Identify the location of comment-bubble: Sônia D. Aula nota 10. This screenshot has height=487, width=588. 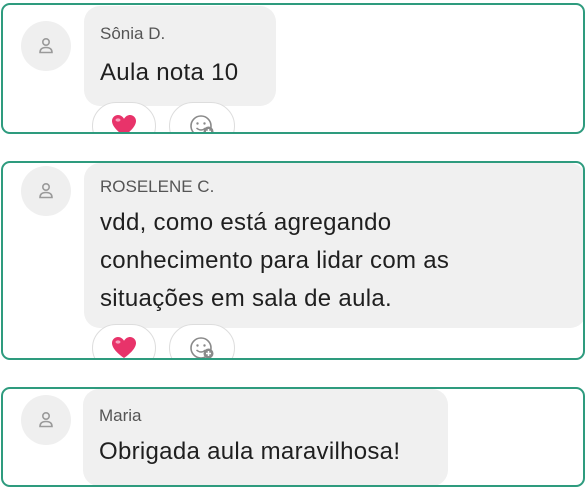
(180, 56).